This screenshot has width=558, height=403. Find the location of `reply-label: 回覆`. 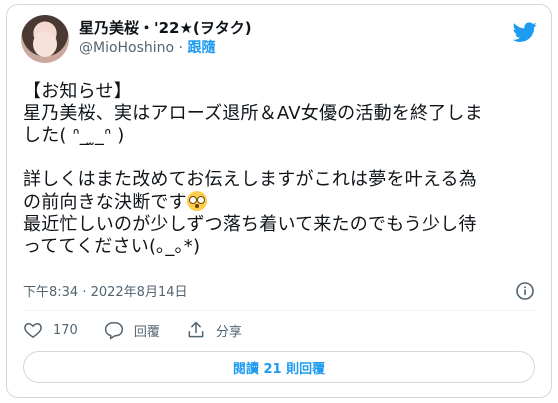

reply-label: 回覆 is located at coordinates (146, 332).